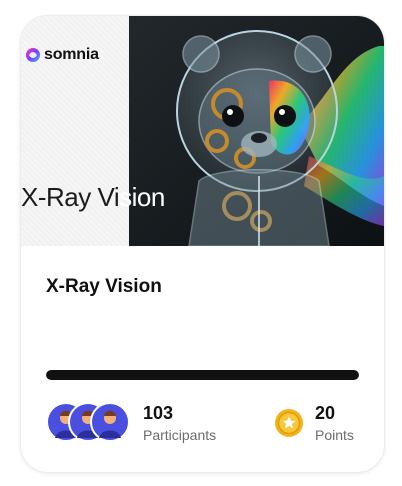 This screenshot has width=402, height=486. Describe the element at coordinates (325, 413) in the screenshot. I see `points-value: 20` at that location.